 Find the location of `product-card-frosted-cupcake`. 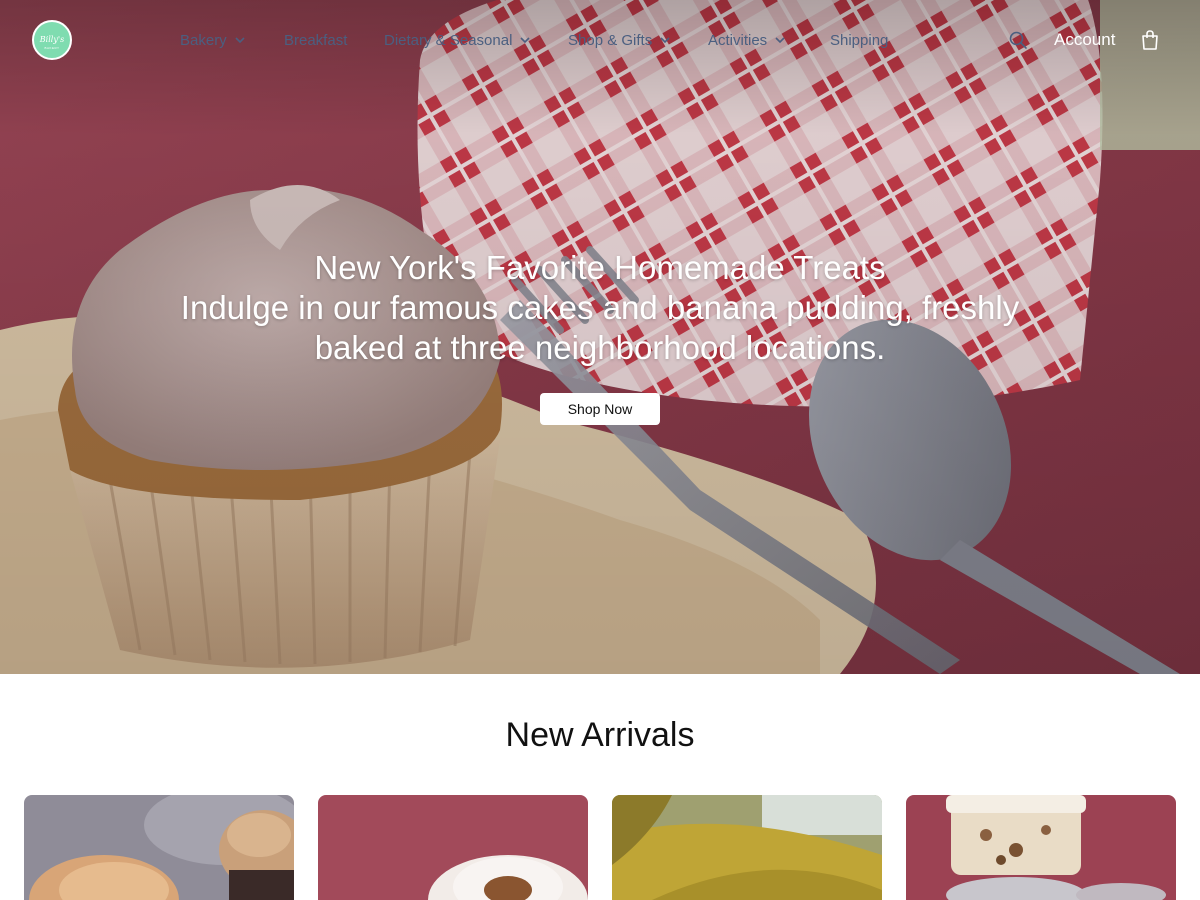

product-card-frosted-cupcake is located at coordinates (453, 847).